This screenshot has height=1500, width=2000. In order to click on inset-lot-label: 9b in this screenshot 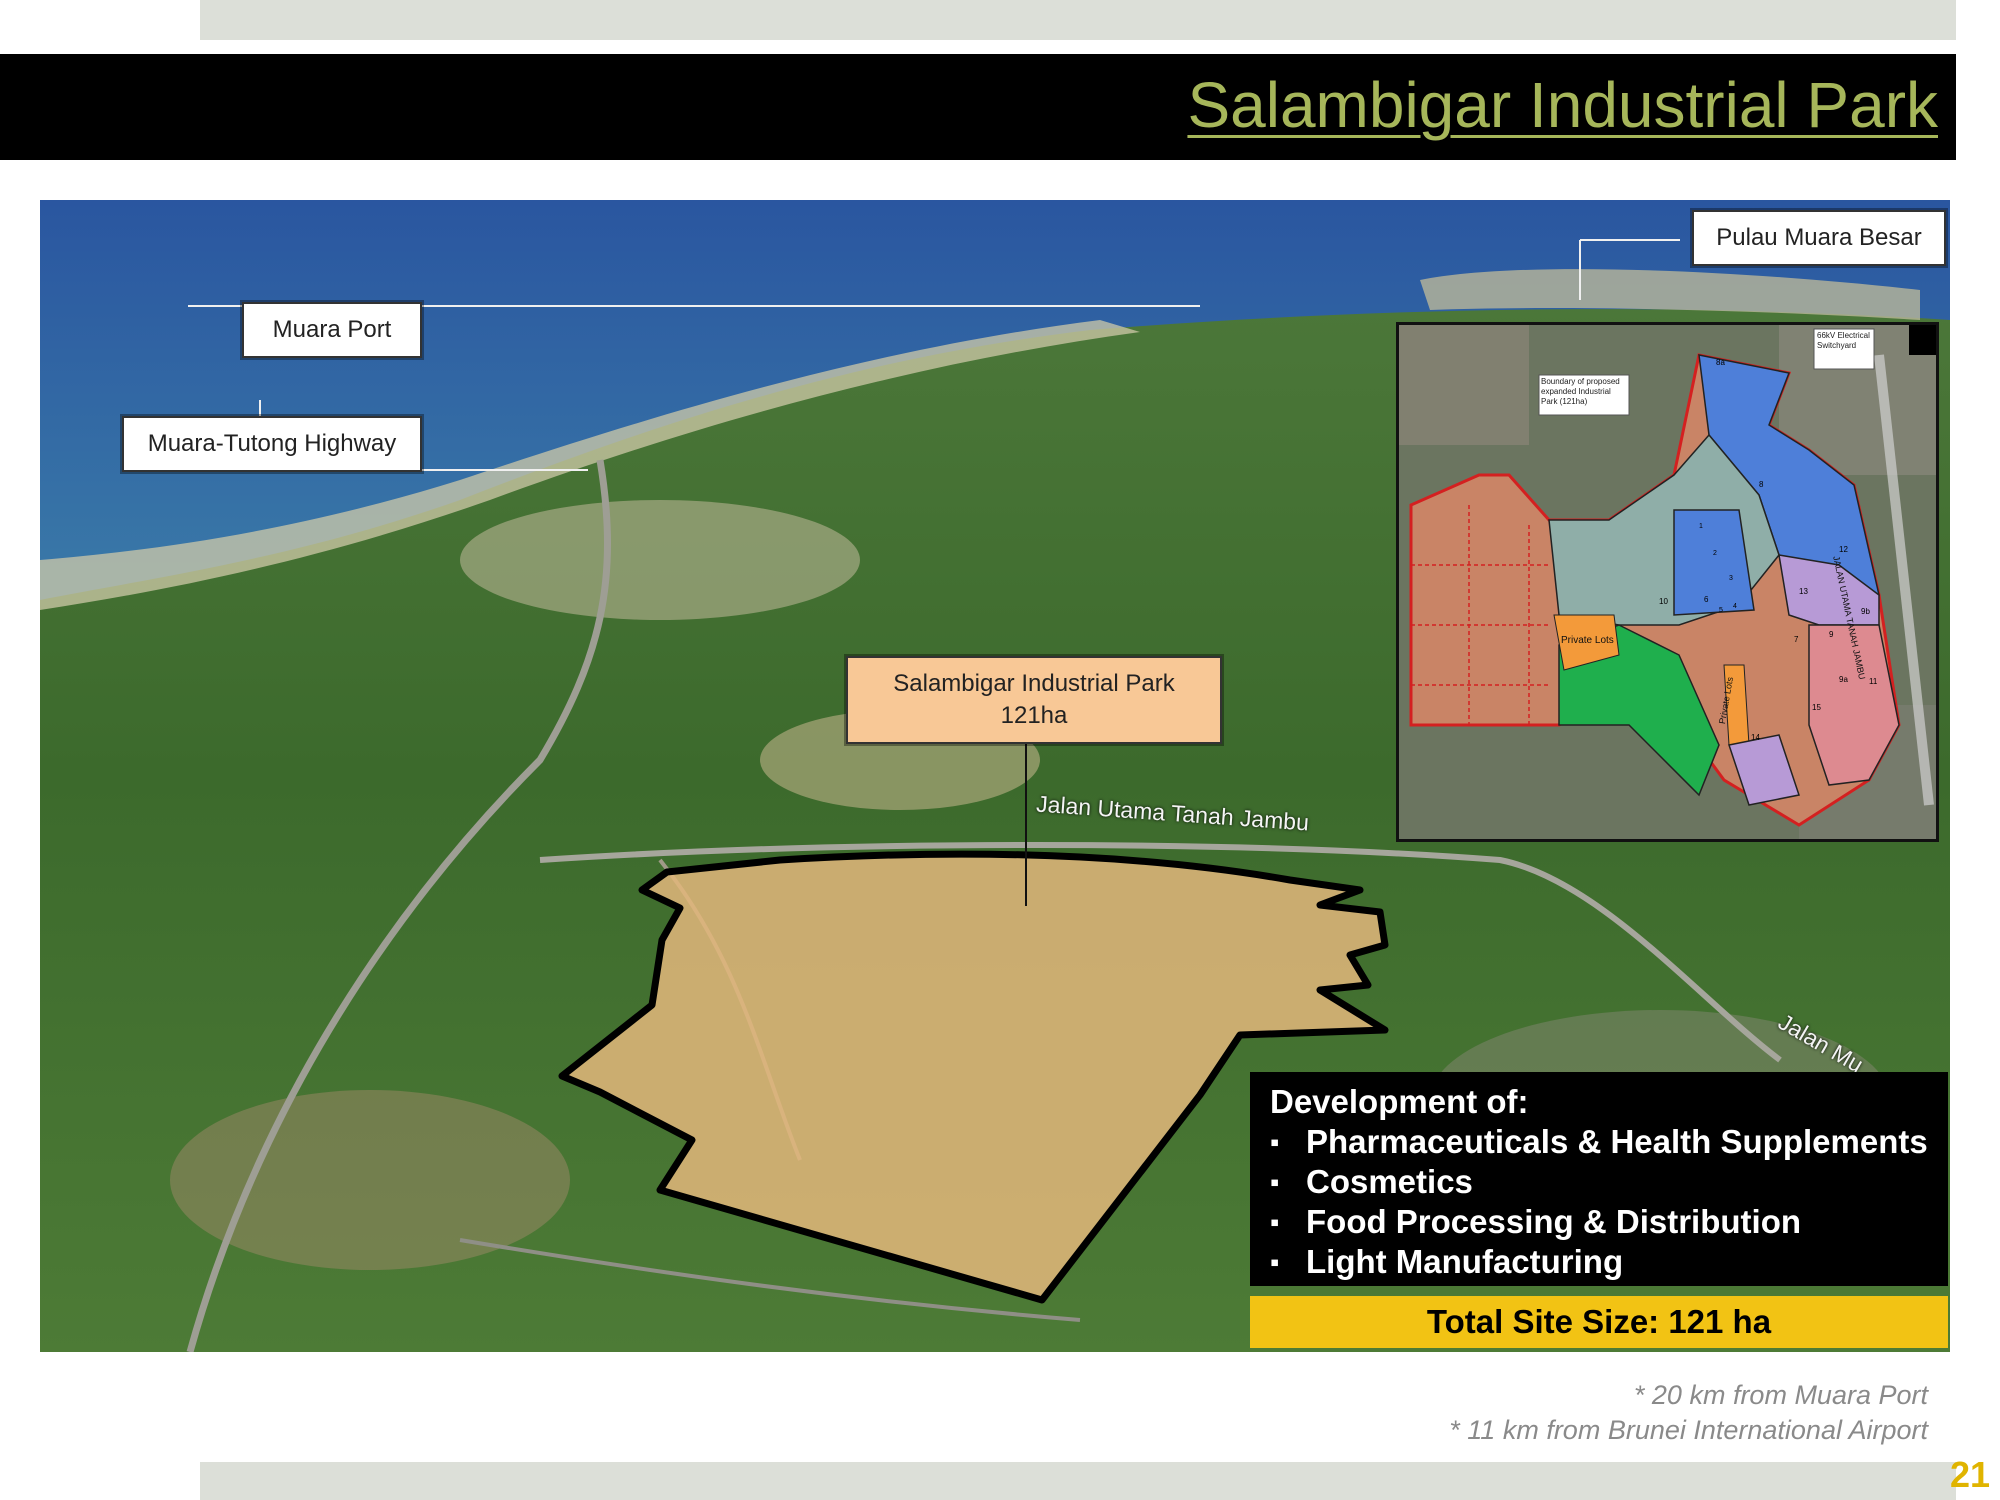, I will do `click(1865, 611)`.